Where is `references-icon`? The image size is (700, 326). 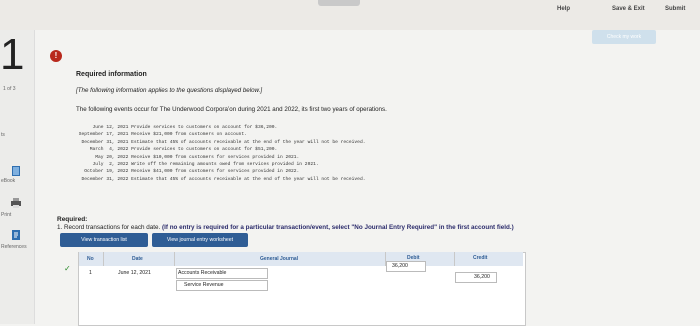 references-icon is located at coordinates (16, 235).